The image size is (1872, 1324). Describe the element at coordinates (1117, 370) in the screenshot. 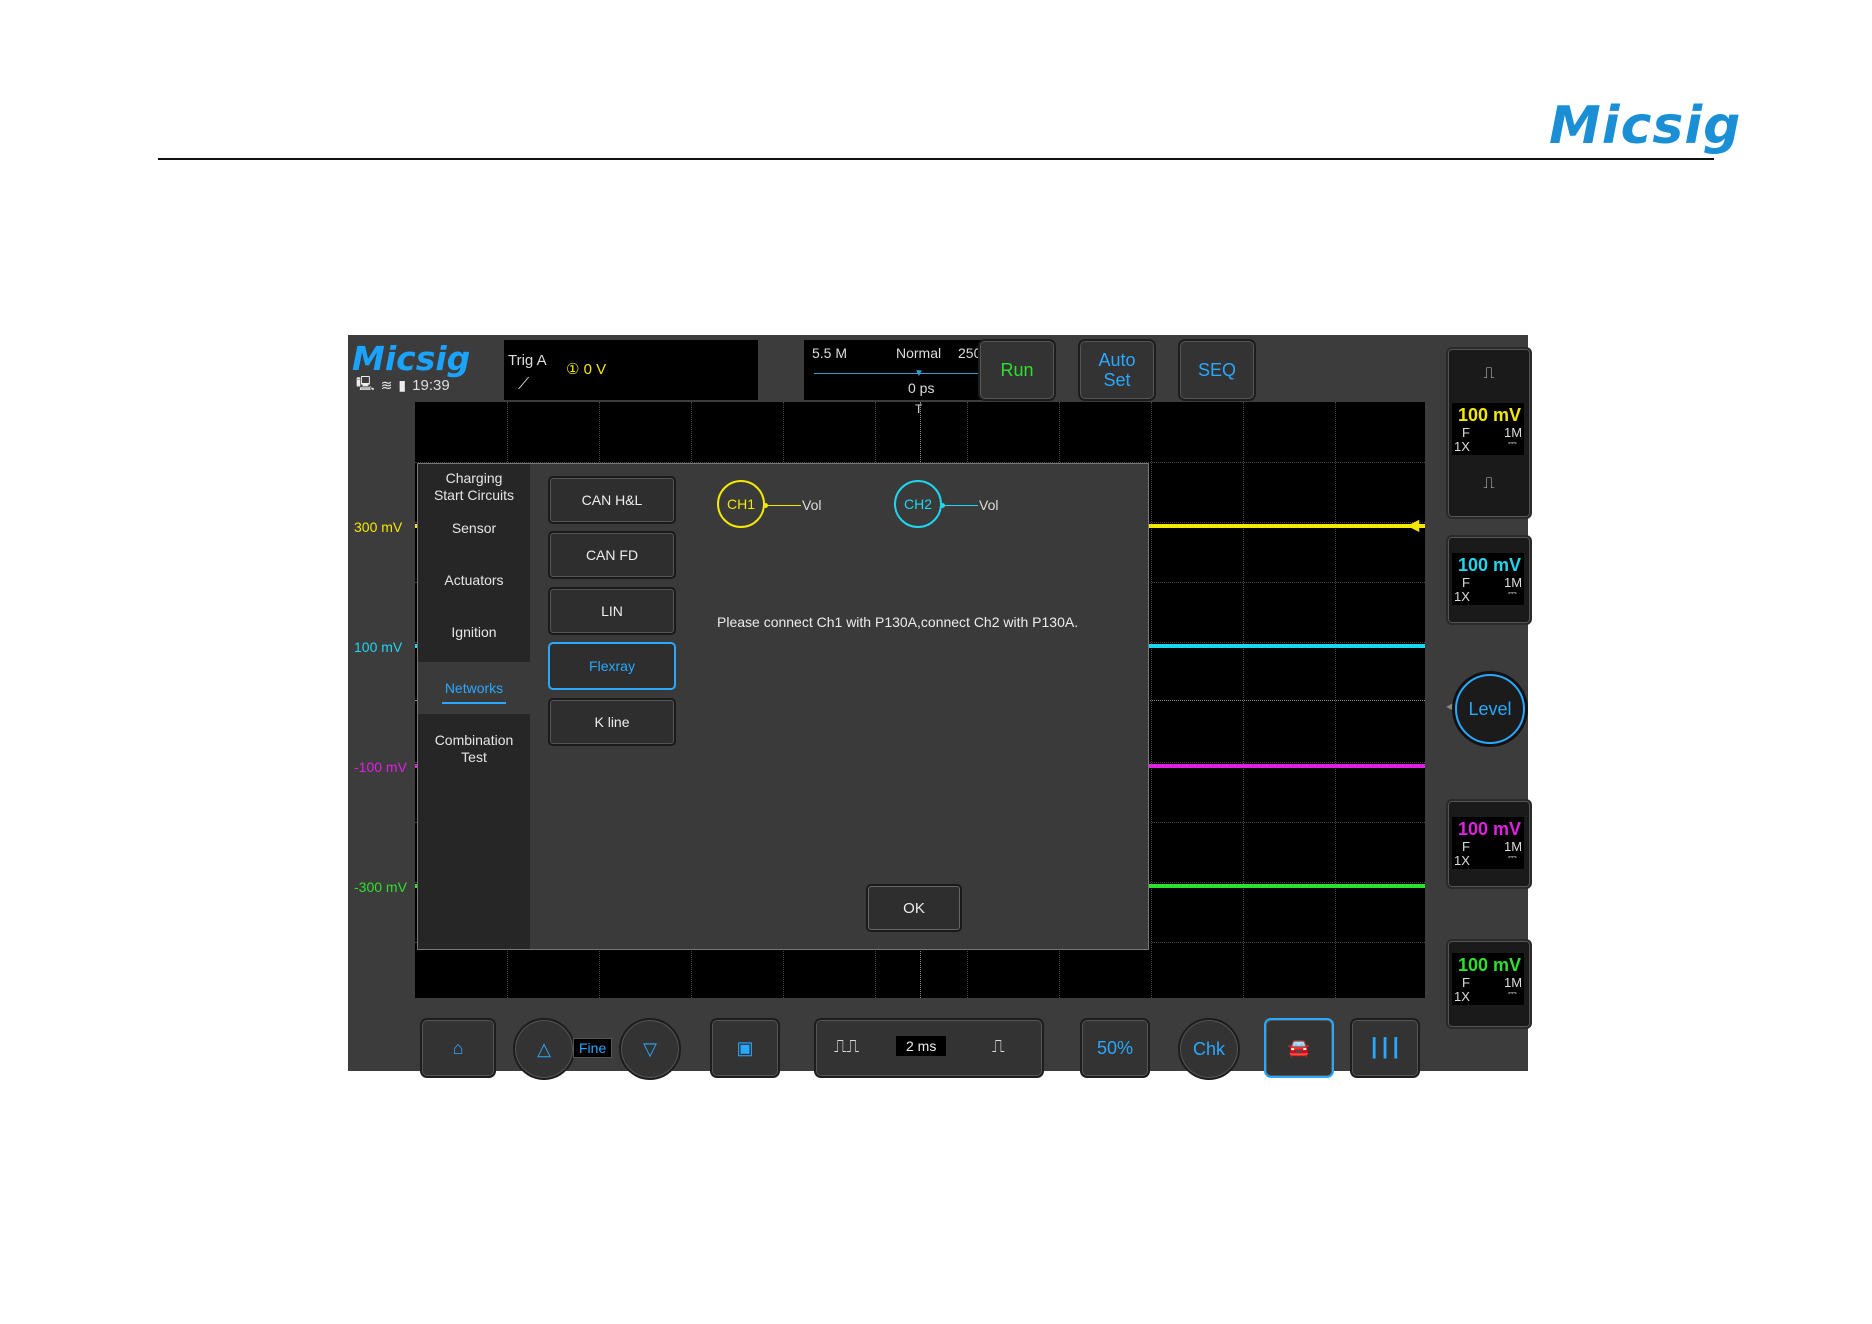

I see `auto-set-button: Auto Set` at that location.